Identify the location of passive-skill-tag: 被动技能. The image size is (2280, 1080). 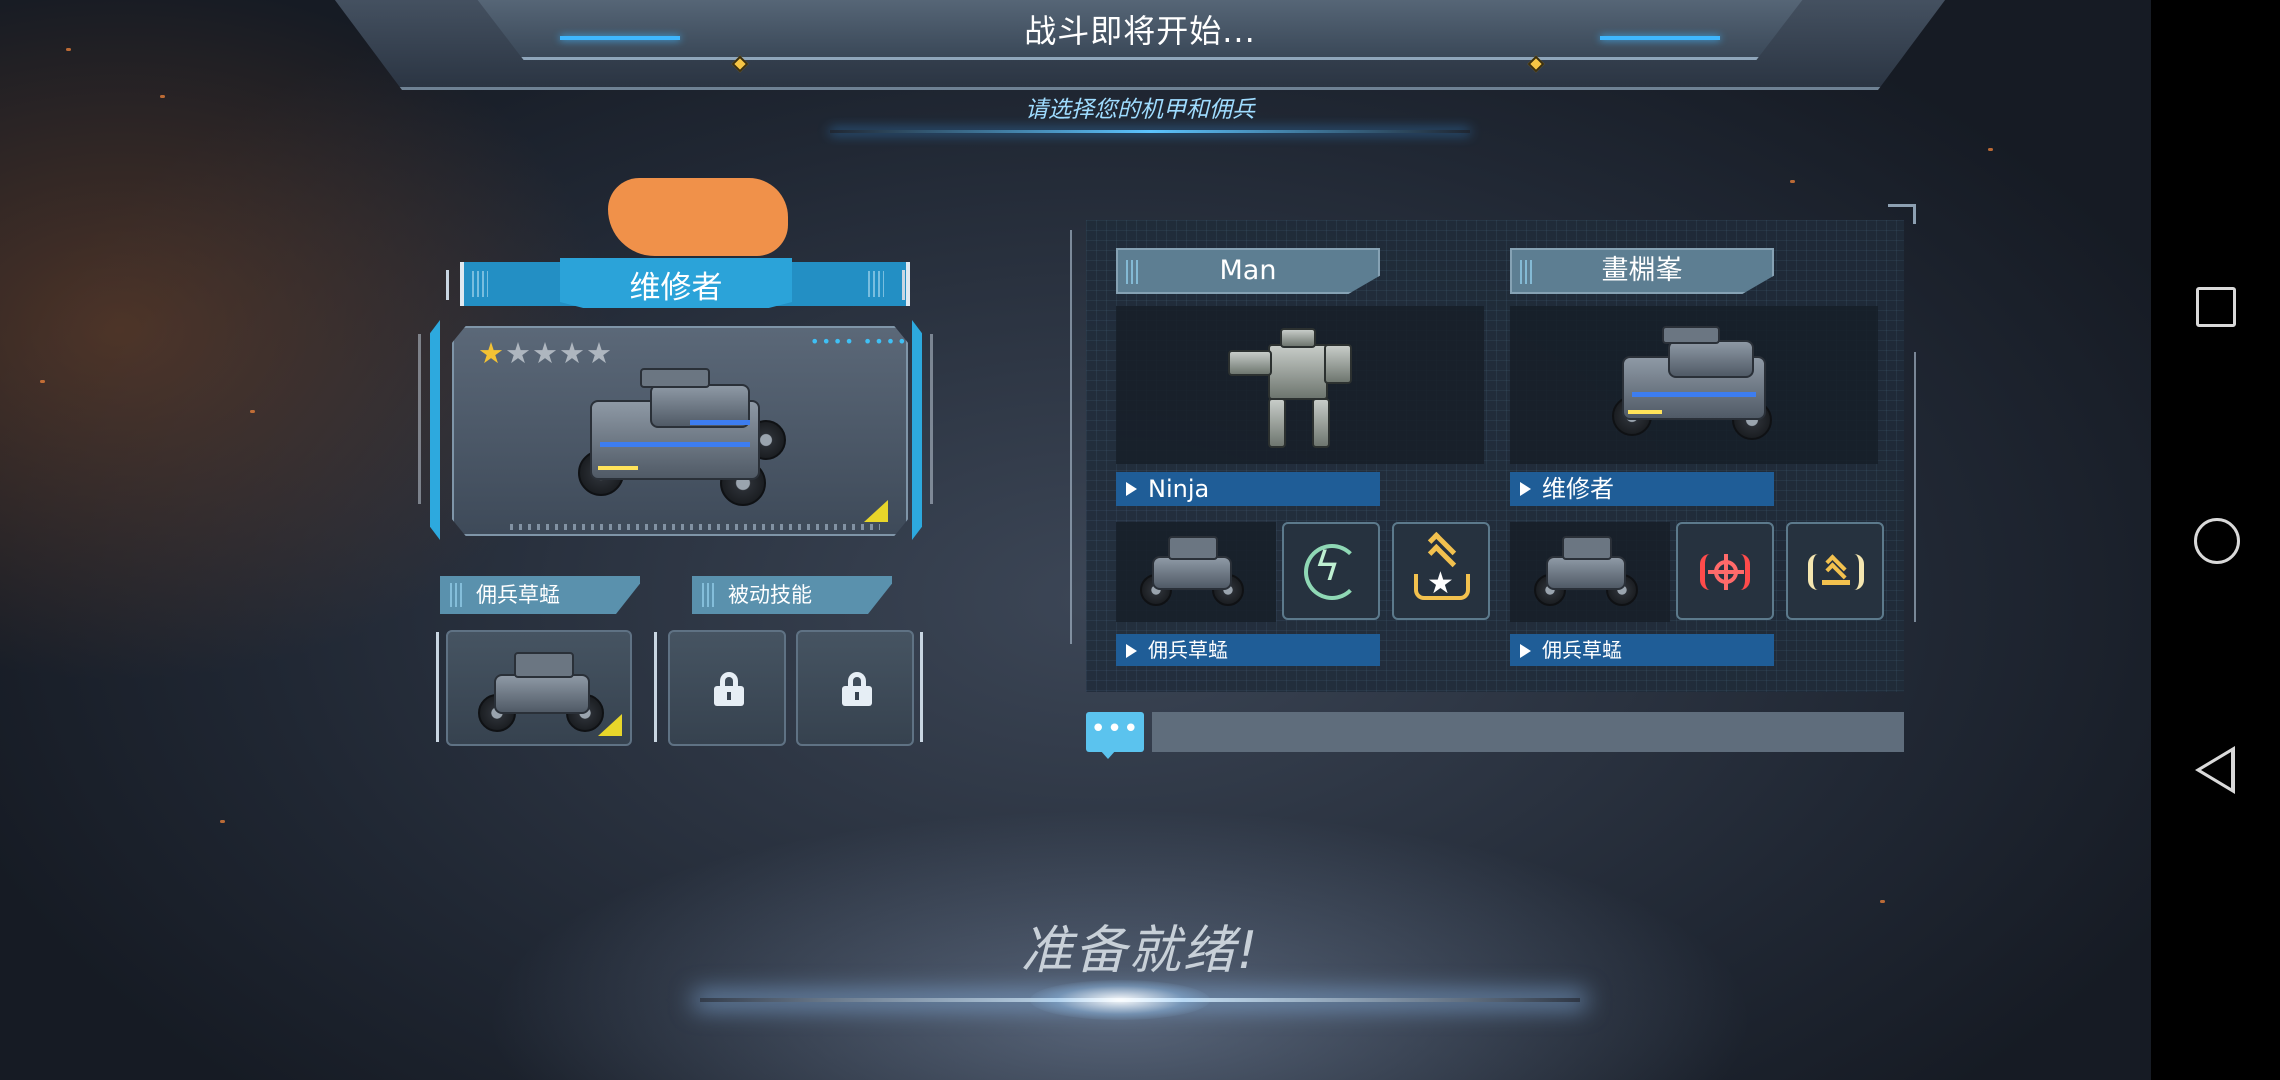
(792, 595).